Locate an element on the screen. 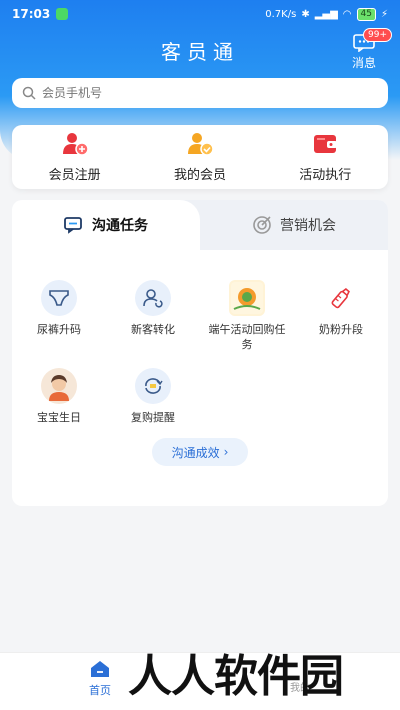 The height and width of the screenshot is (710, 400). activity-execute-button: 活动执行 is located at coordinates (325, 157).